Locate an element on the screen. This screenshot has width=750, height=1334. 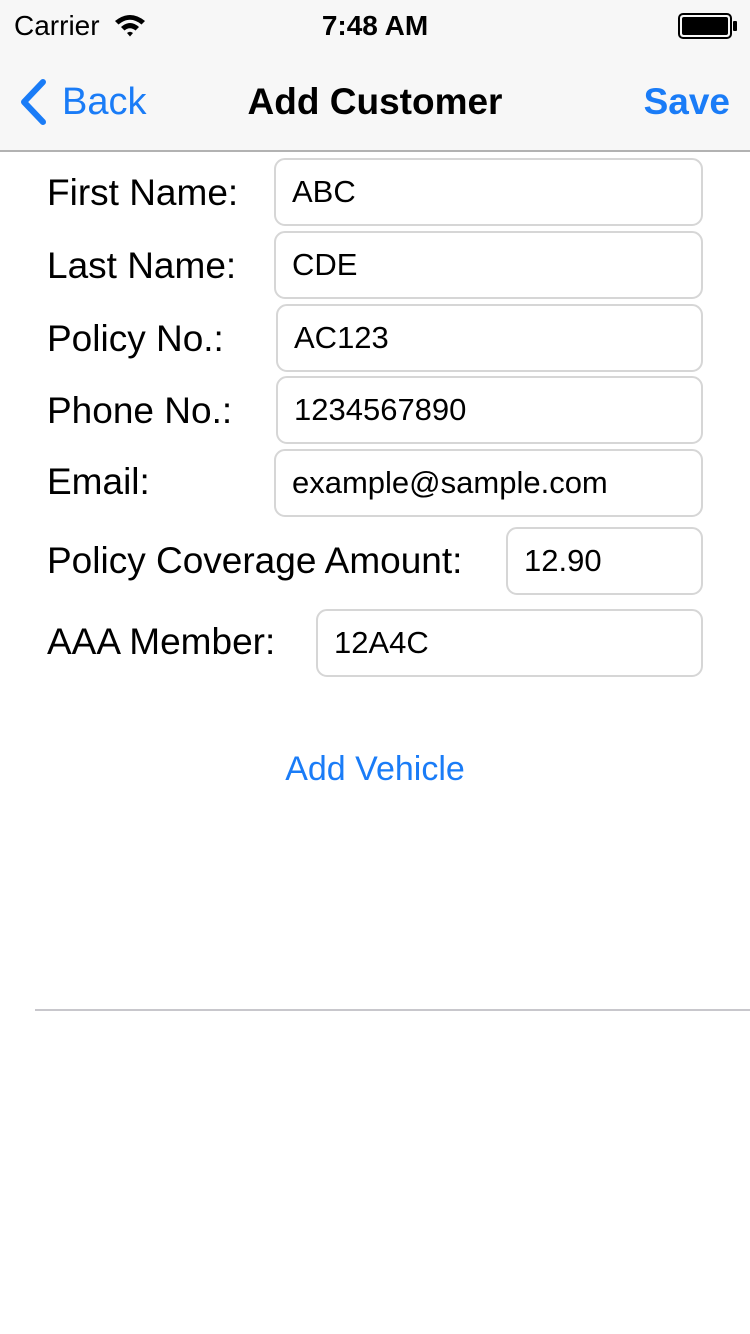
coverage-amount-field is located at coordinates (604, 561).